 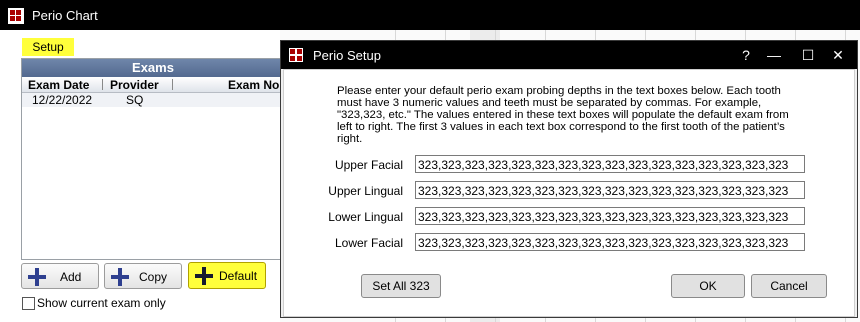 What do you see at coordinates (569, 55) in the screenshot?
I see `dialog-titlebar: Perio Setup ? — ☐ ✕` at bounding box center [569, 55].